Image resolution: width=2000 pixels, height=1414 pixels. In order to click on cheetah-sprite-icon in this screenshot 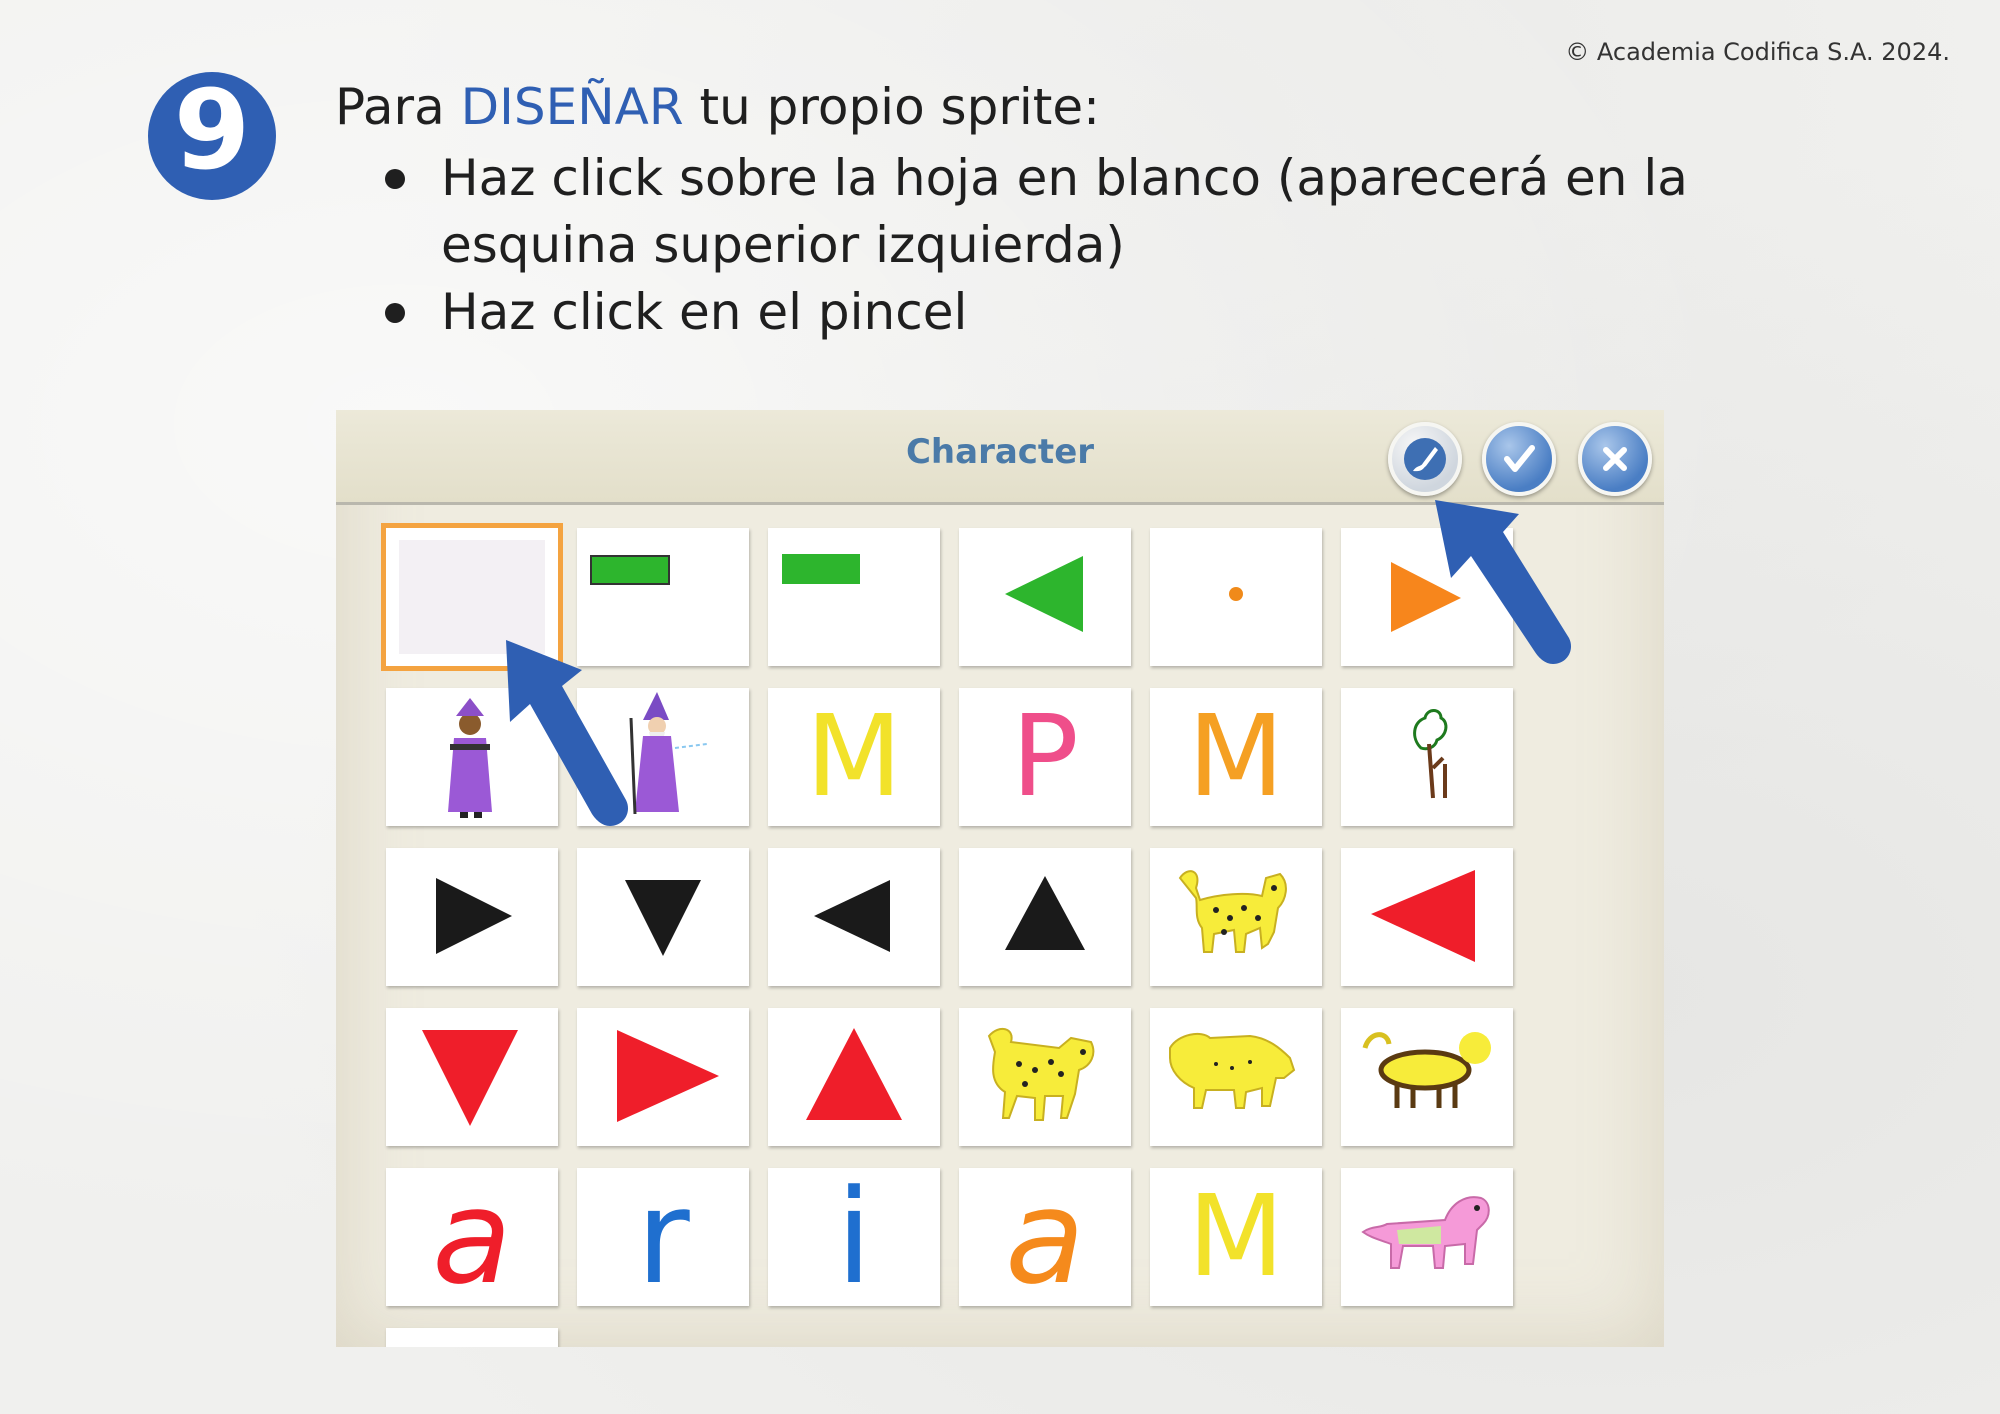, I will do `click(1232, 911)`.